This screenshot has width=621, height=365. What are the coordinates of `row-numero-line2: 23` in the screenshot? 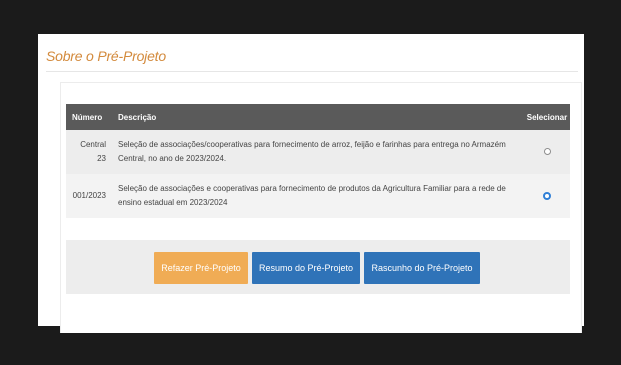 It's located at (101, 158).